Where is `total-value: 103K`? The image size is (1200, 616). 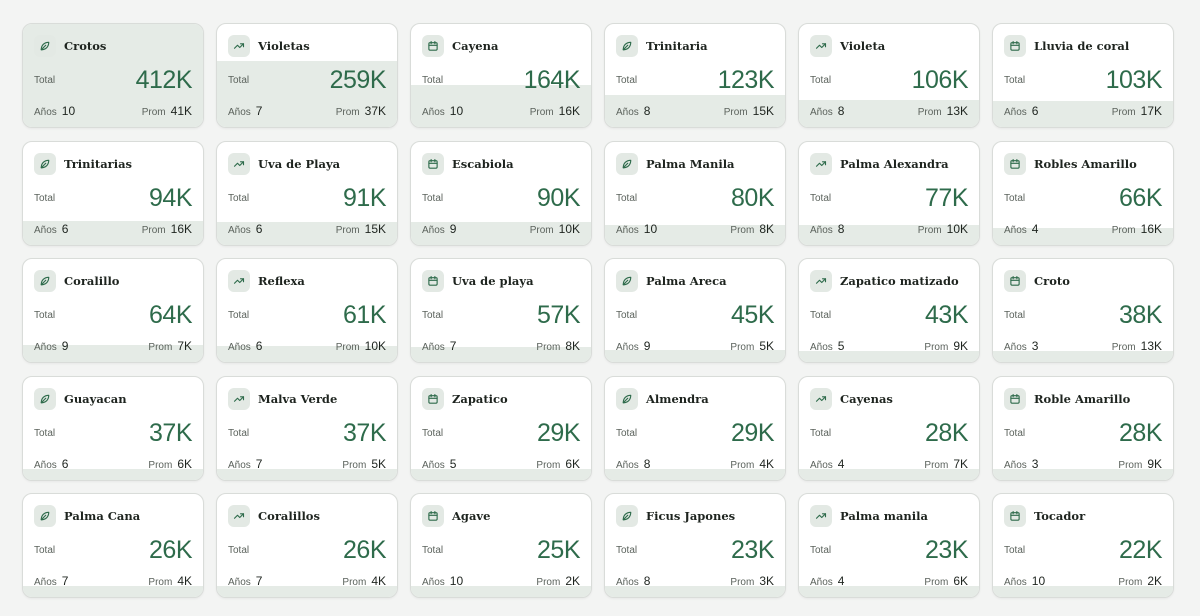 total-value: 103K is located at coordinates (1134, 80).